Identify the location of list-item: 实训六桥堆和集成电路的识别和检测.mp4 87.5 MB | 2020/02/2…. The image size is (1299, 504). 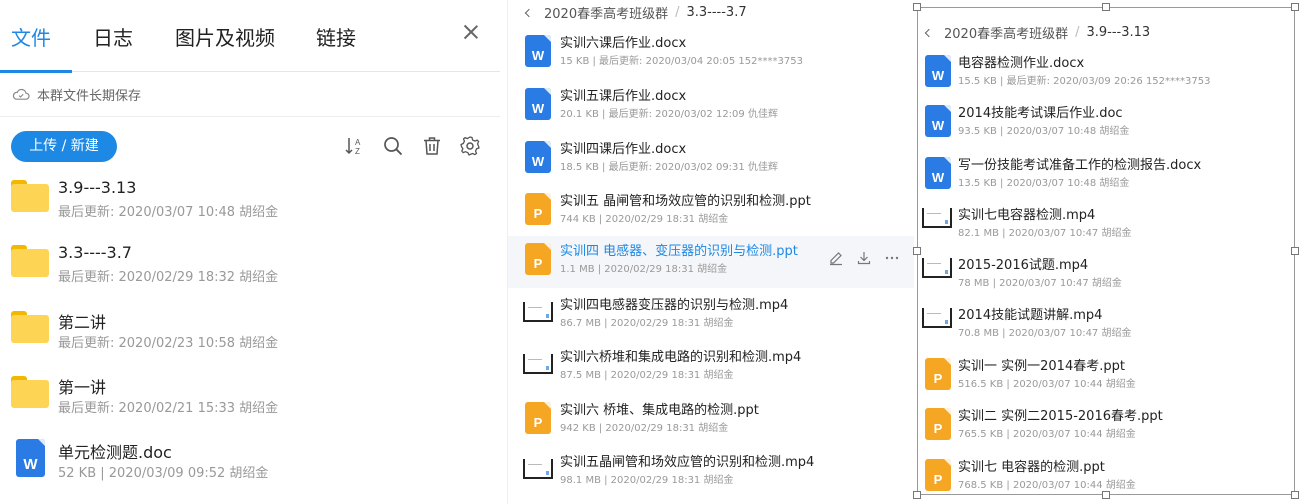
(711, 368).